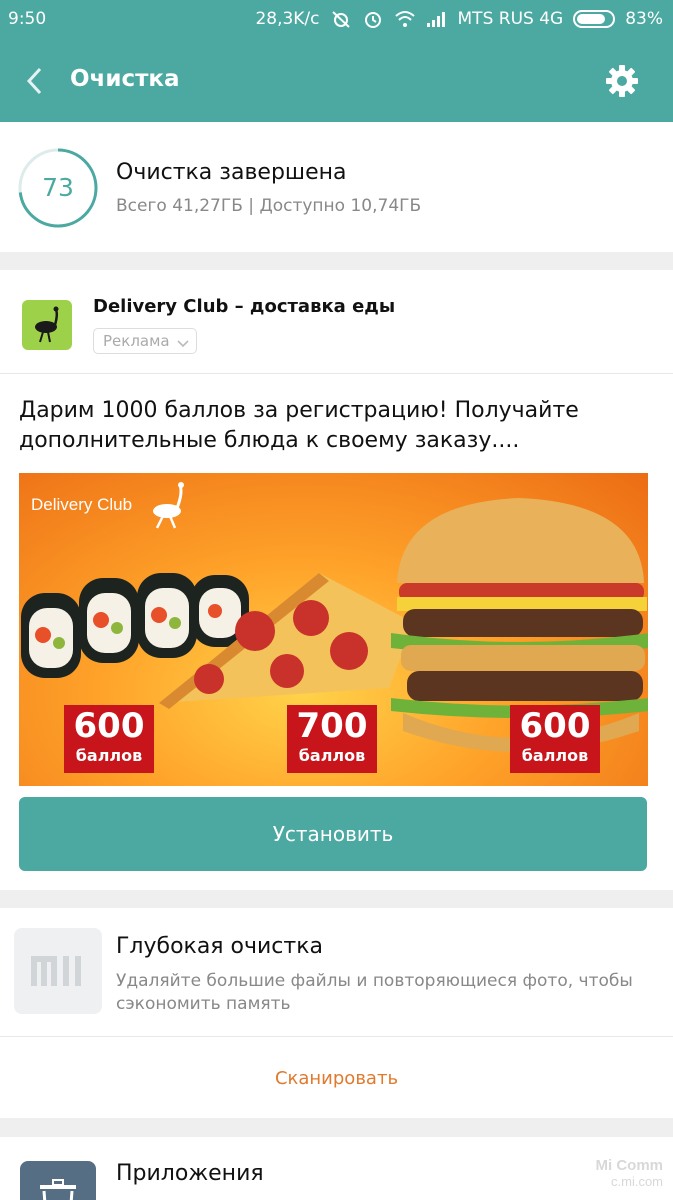 This screenshot has width=673, height=1200. What do you see at coordinates (183, 341) in the screenshot?
I see `chevron-down-icon` at bounding box center [183, 341].